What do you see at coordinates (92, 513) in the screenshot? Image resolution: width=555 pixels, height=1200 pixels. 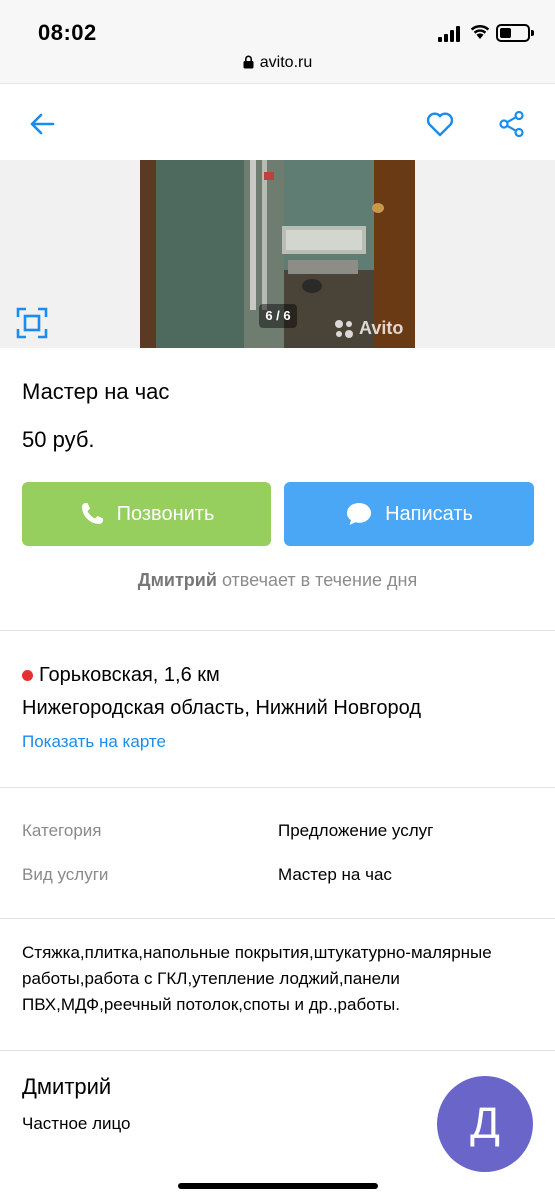 I see `phone-icon` at bounding box center [92, 513].